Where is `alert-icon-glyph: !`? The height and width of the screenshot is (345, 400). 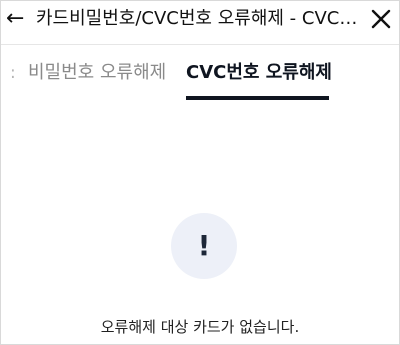 alert-icon-glyph: ! is located at coordinates (204, 245).